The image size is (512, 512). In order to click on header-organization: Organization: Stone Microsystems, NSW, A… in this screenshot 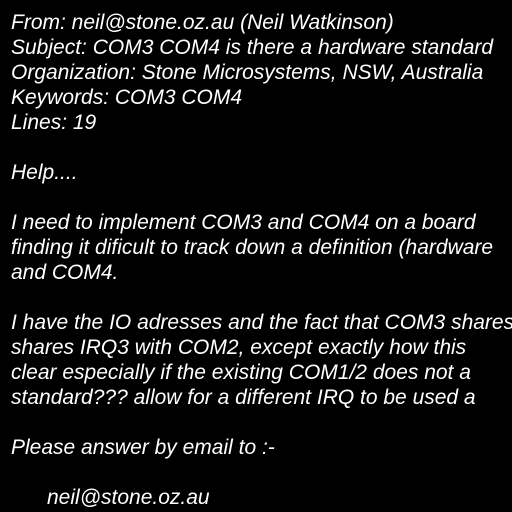, I will do `click(247, 72)`.